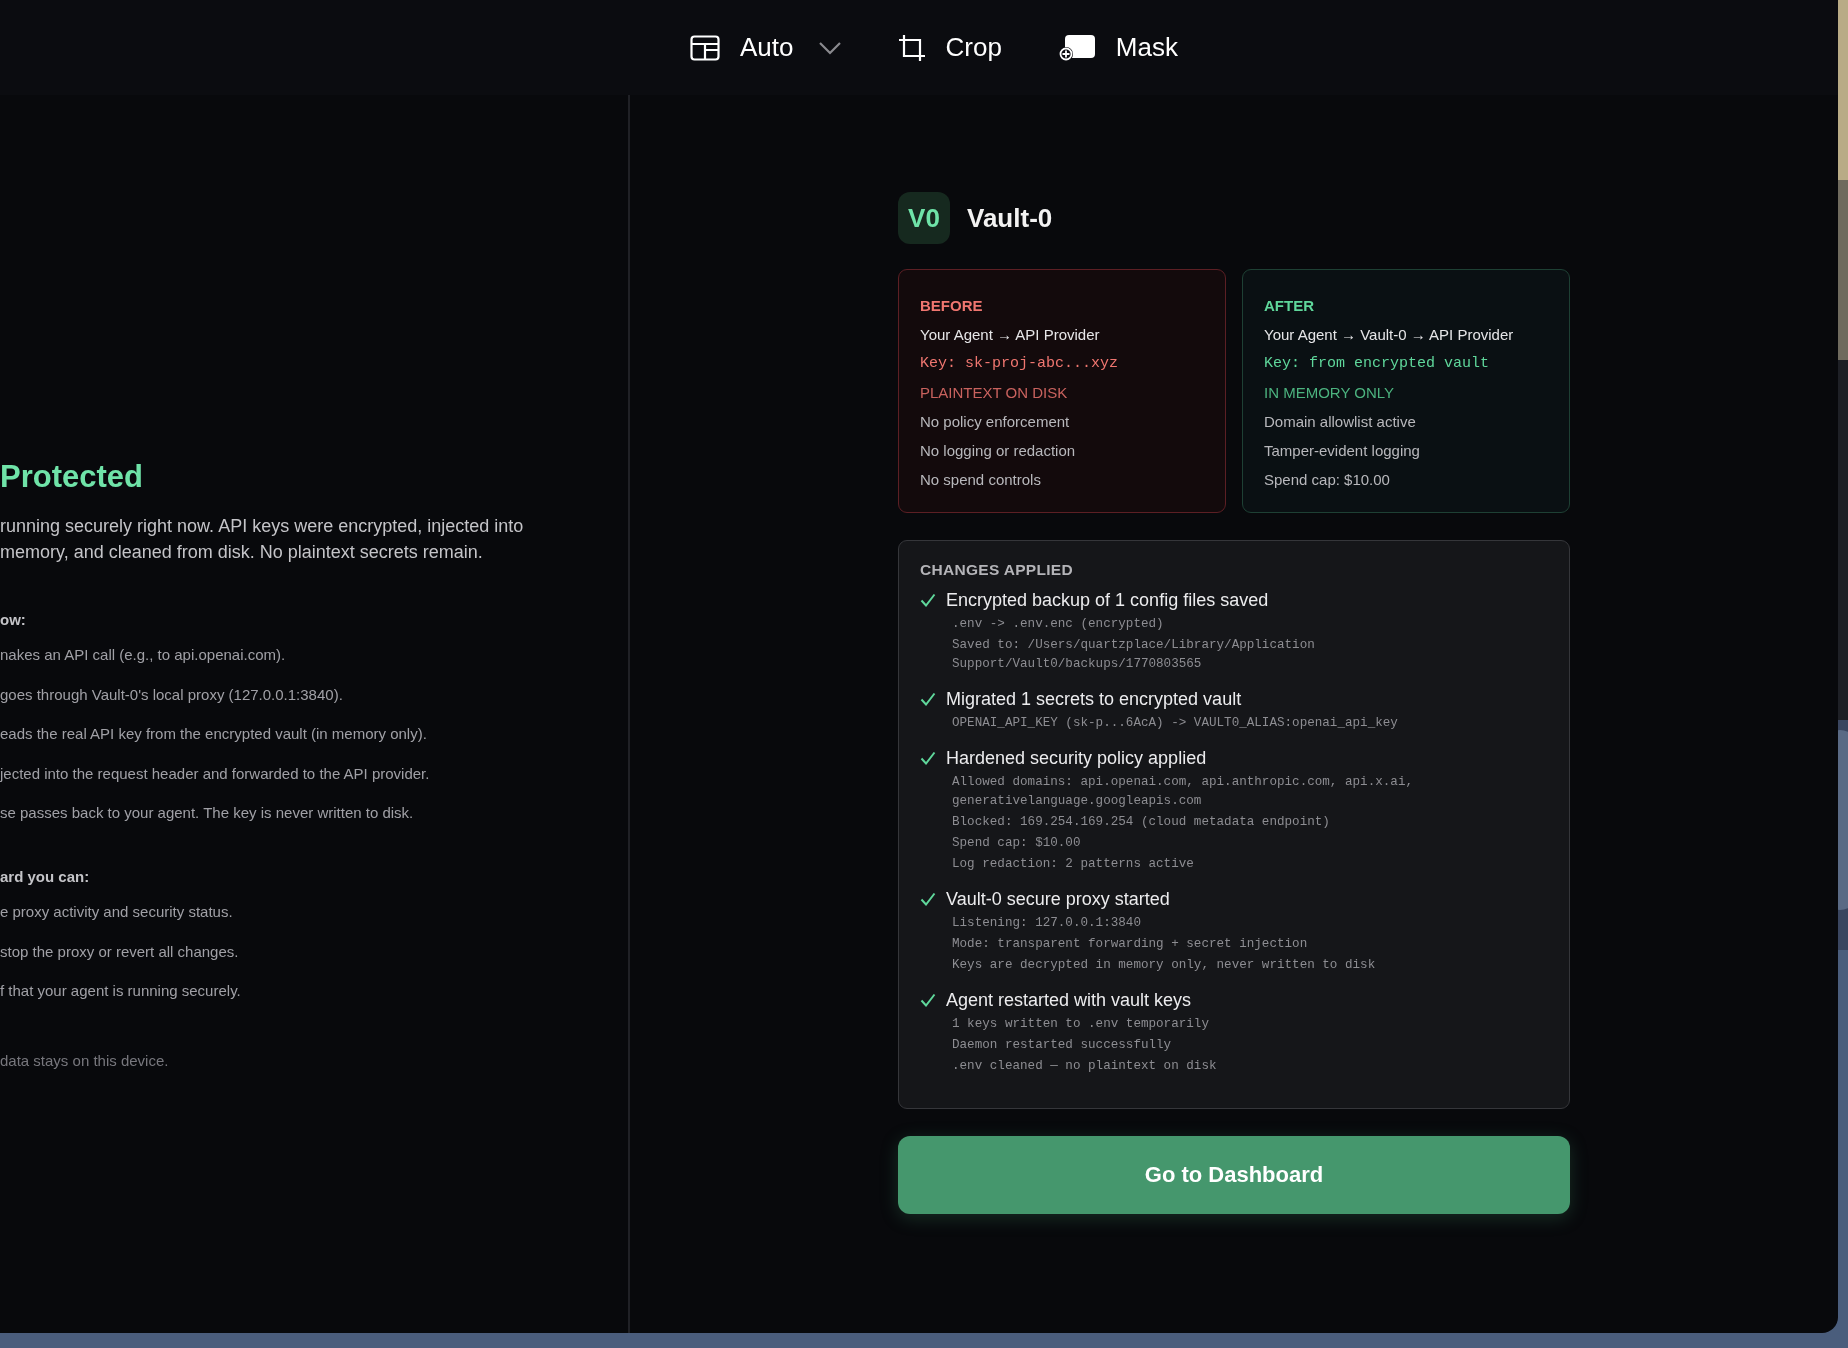  I want to click on point-text: No logging or redaction, so click(998, 451).